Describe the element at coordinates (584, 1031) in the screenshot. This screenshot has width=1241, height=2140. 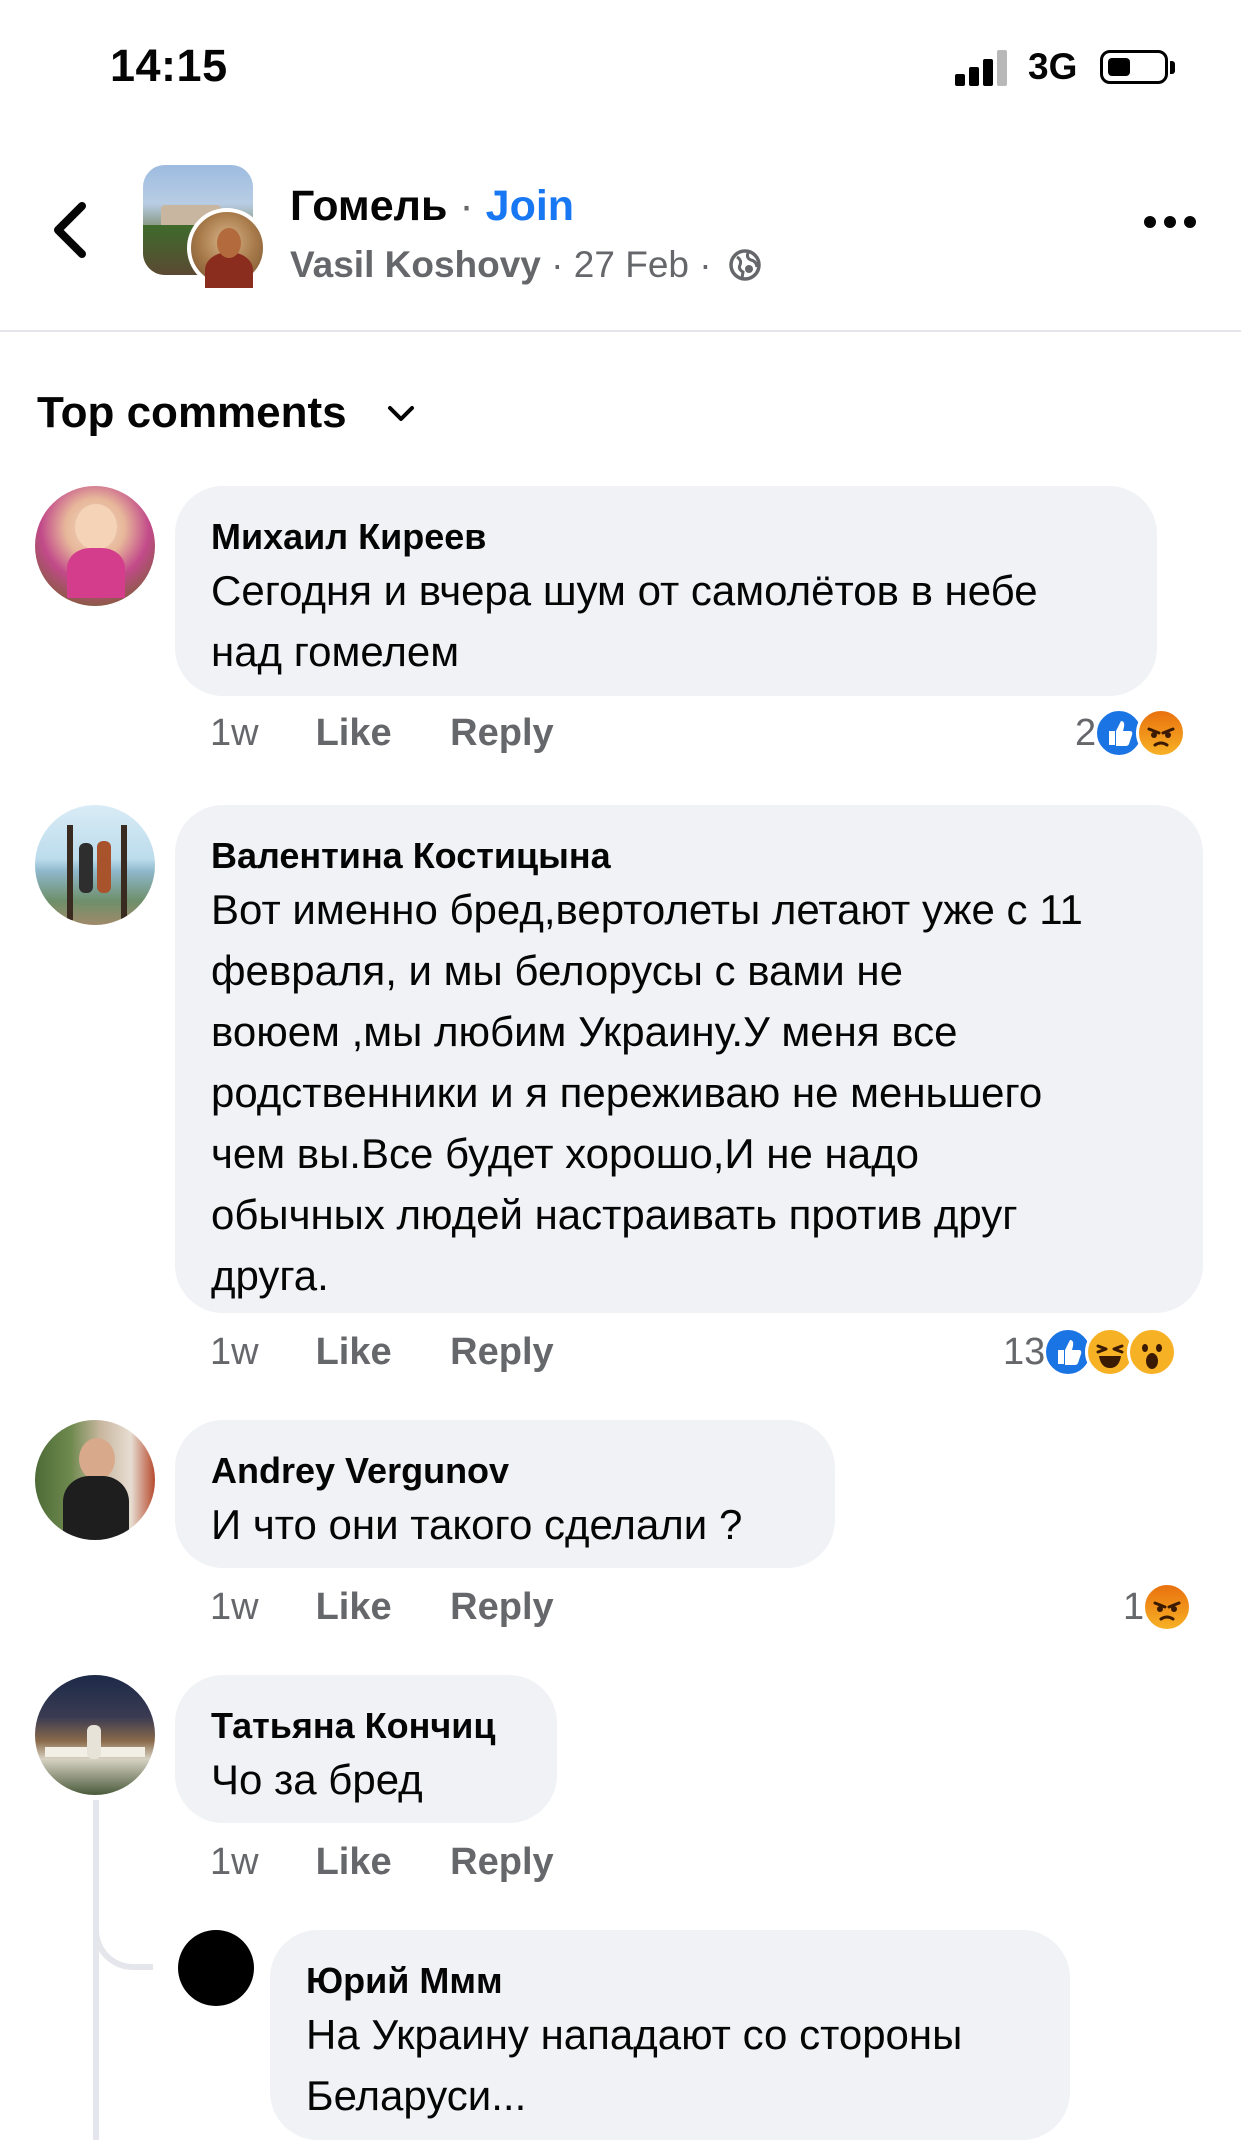
I see `comment-text-line: воюем ,мы любим Украину.У меня все` at that location.